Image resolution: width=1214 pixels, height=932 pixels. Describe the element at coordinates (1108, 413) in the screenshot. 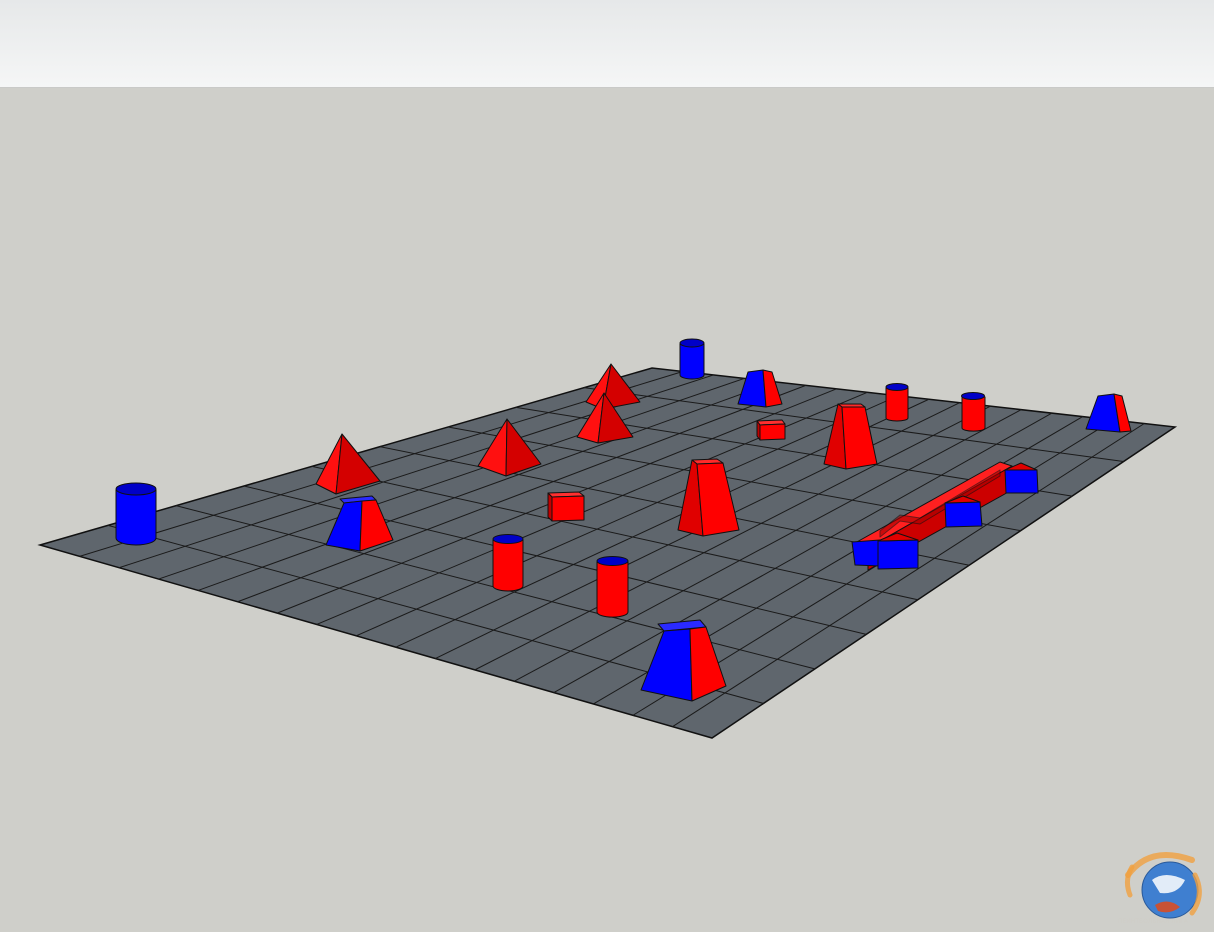

I see `trapezoid-bunker-blue-right` at that location.